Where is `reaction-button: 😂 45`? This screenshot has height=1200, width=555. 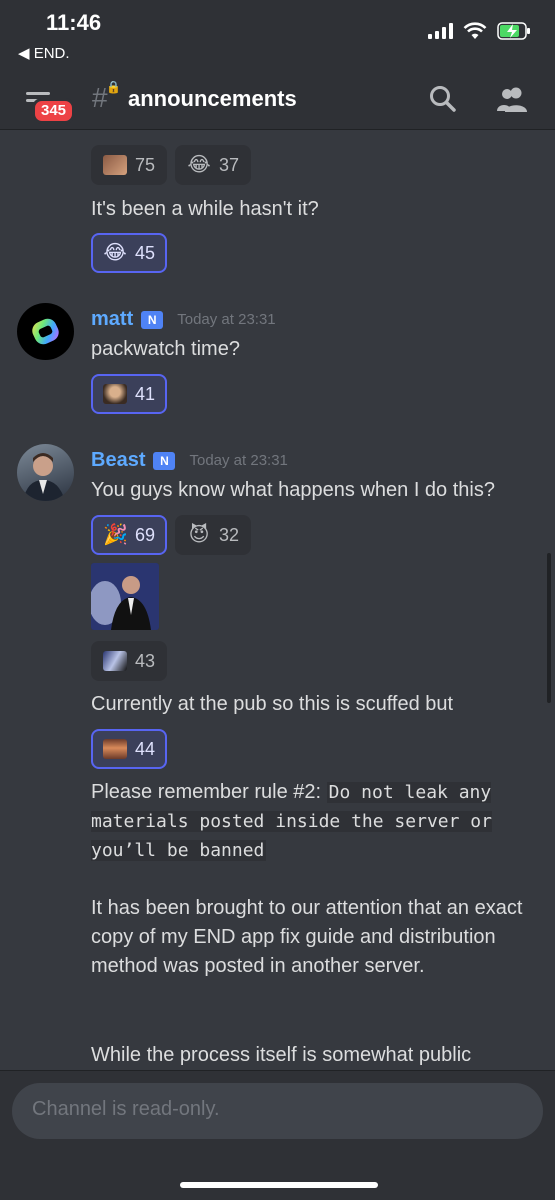 reaction-button: 😂 45 is located at coordinates (129, 253).